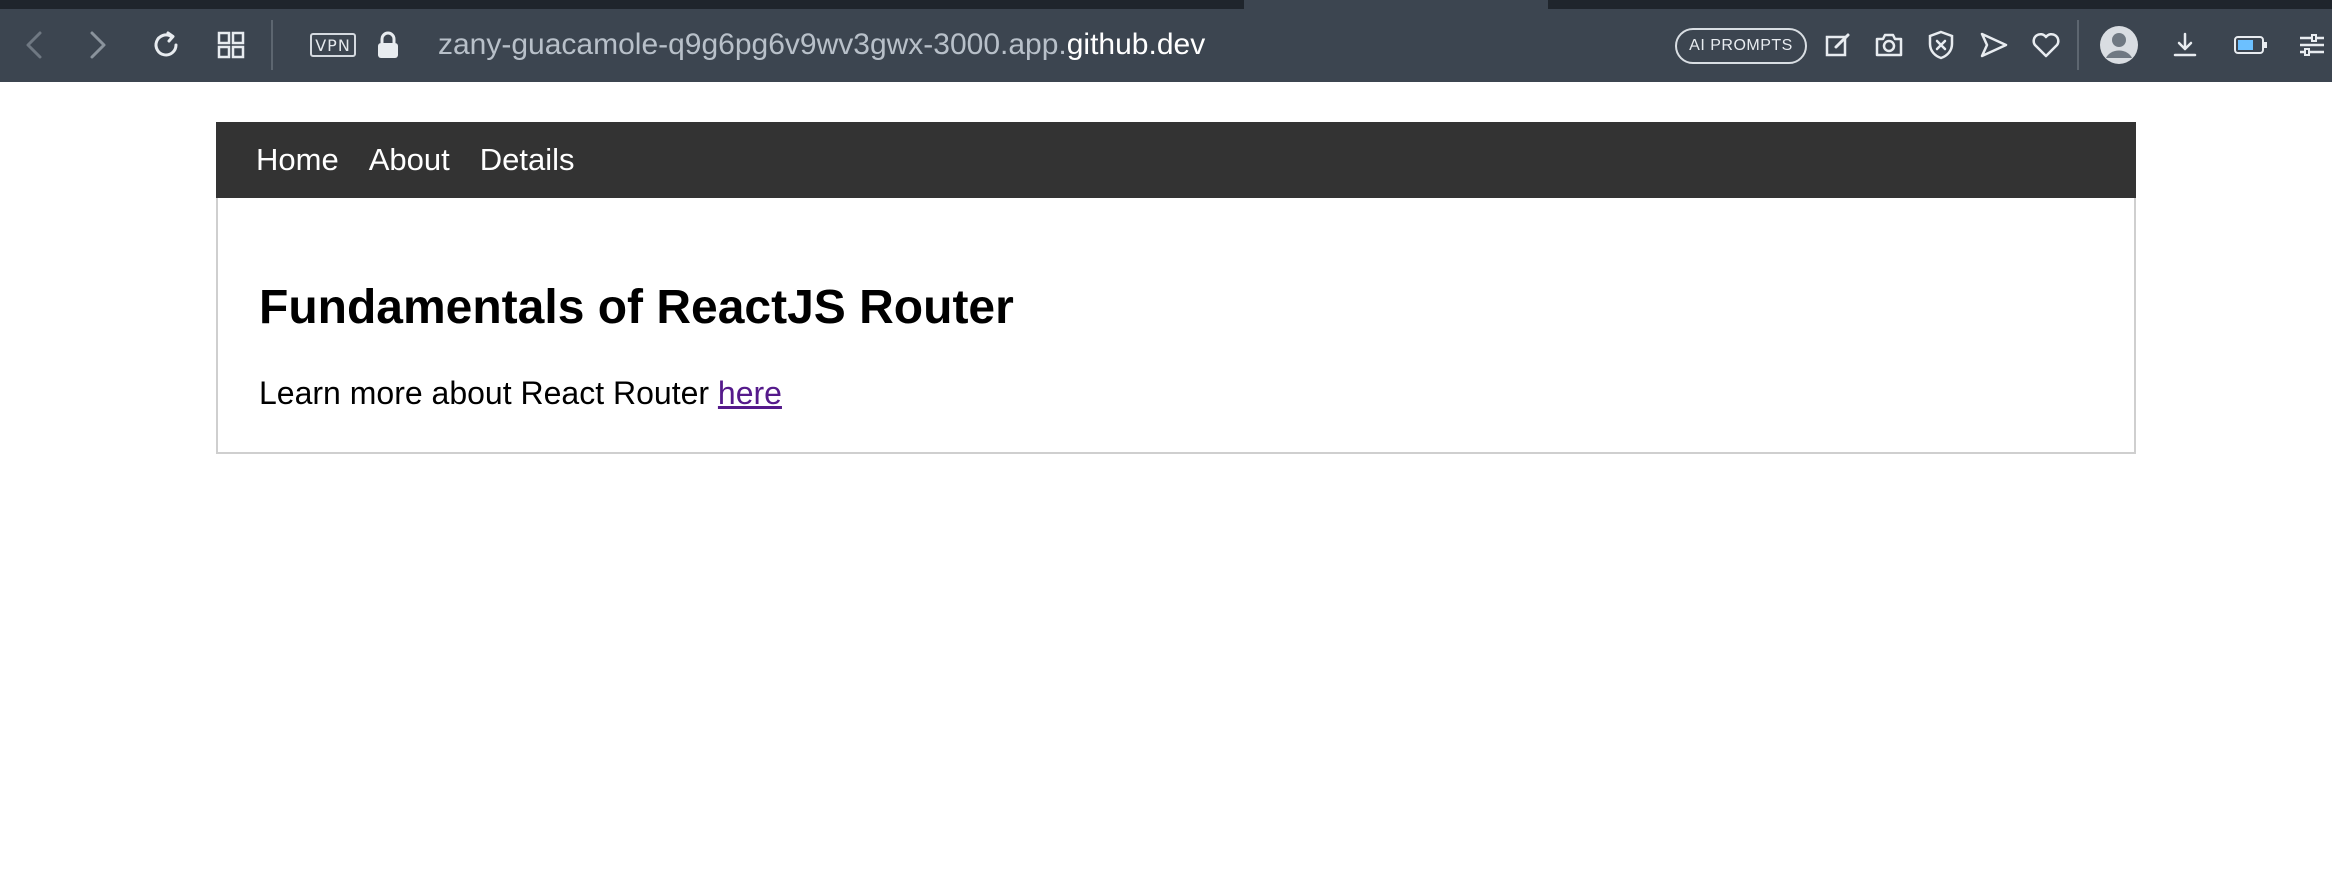 This screenshot has height=874, width=2332. Describe the element at coordinates (297, 160) in the screenshot. I see `nav-home-link: Home` at that location.